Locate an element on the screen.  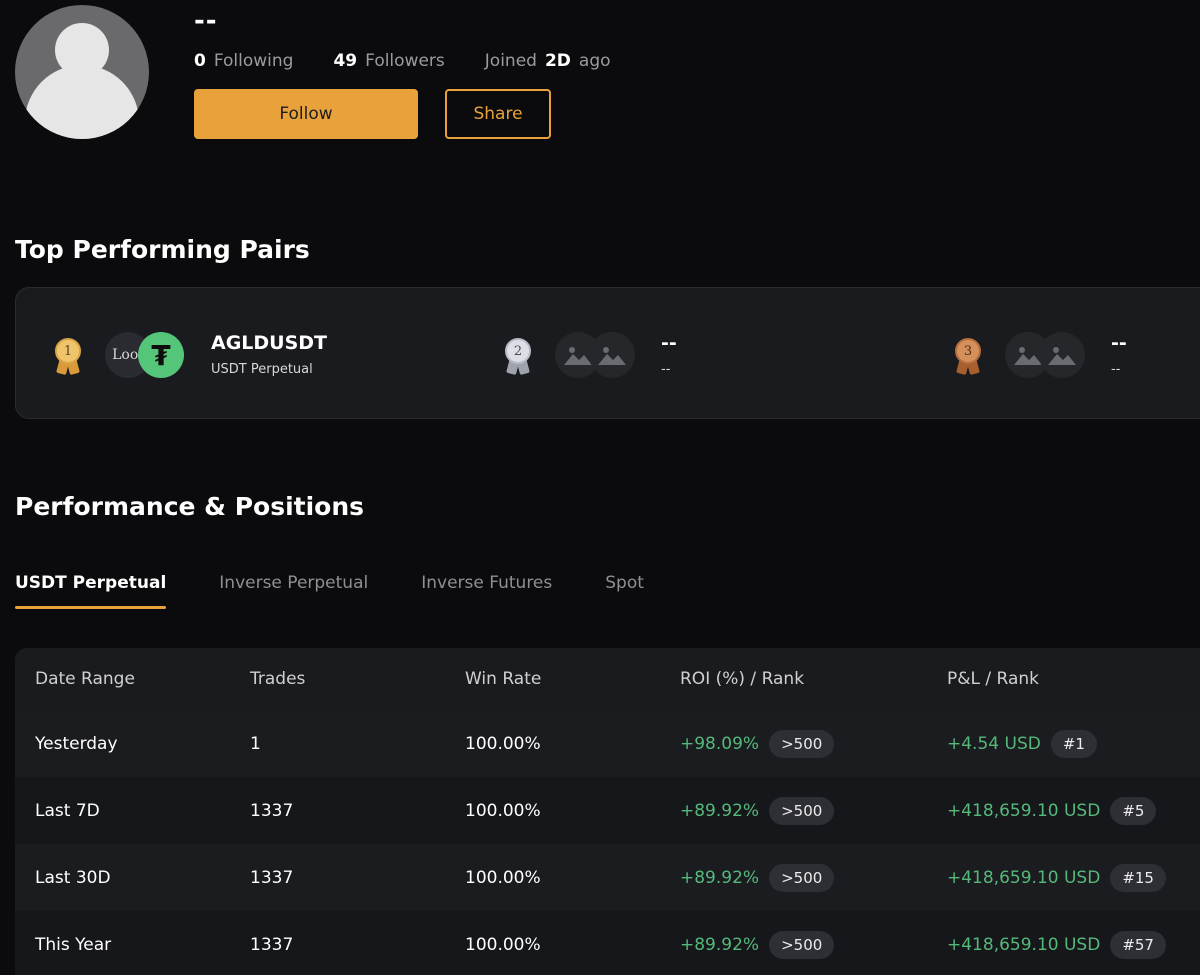
column-trades: Trades is located at coordinates (278, 679).